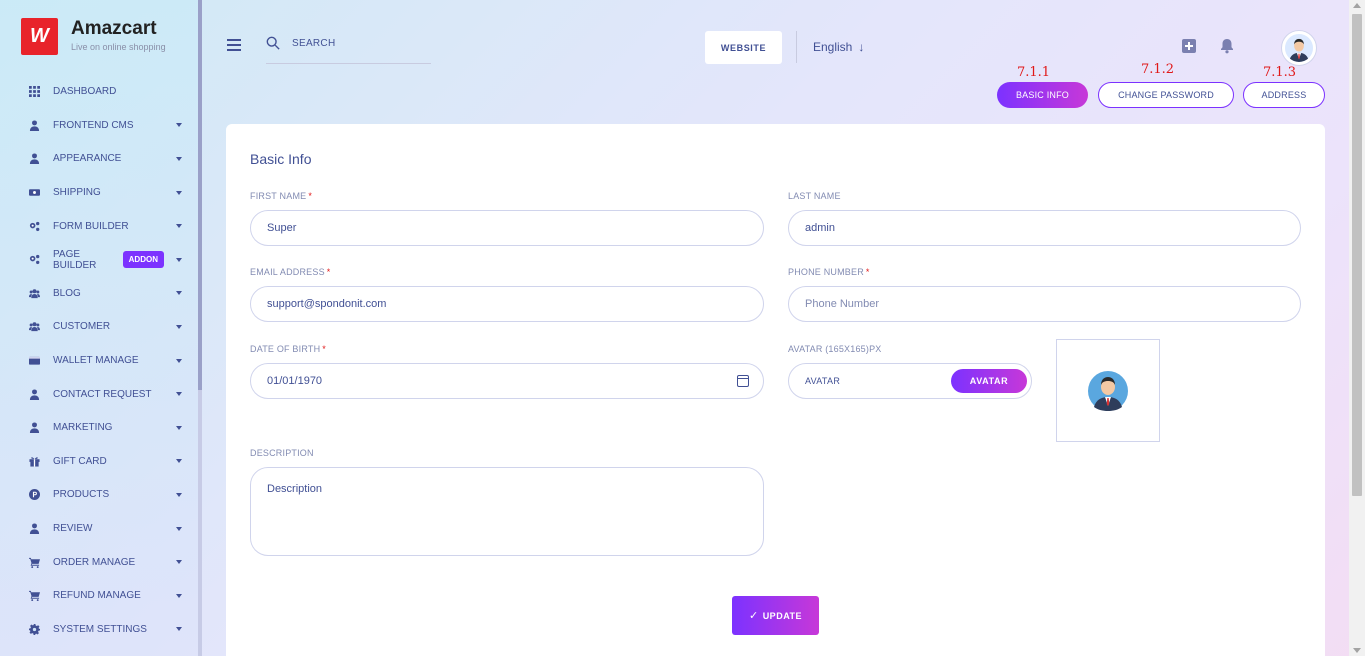 This screenshot has width=1365, height=656. Describe the element at coordinates (99, 260) in the screenshot. I see `sidebar-item-page-builder: PAGE BUILDER ADDON` at that location.